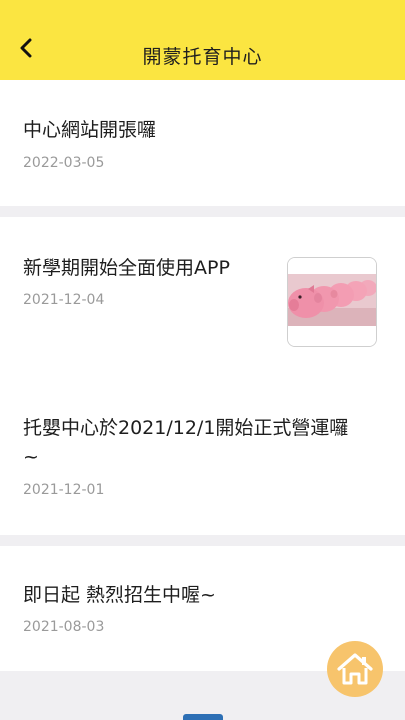 Image resolution: width=405 pixels, height=720 pixels. I want to click on page-title: 開蒙托育中心, so click(202, 57).